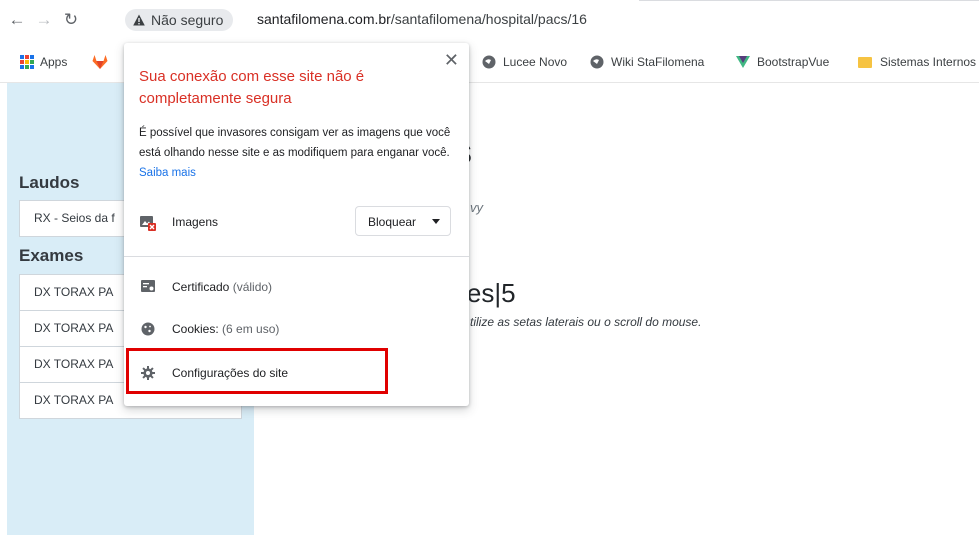  I want to click on certificate-label-text: Certificado, so click(201, 287).